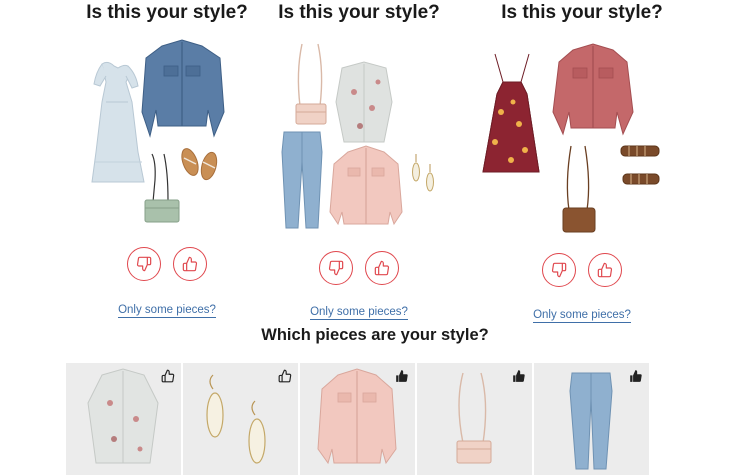  I want to click on piece-tile-jeans, so click(591, 419).